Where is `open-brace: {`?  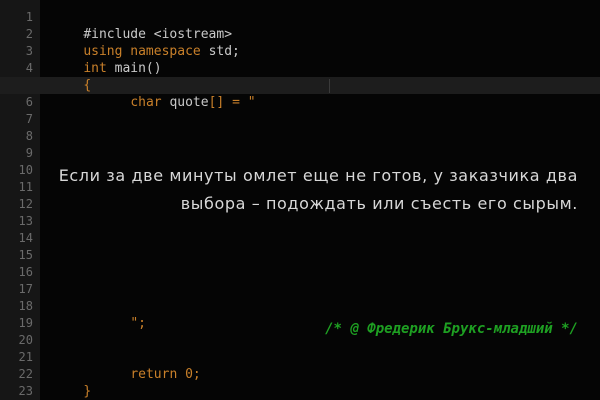 open-brace: { is located at coordinates (87, 85).